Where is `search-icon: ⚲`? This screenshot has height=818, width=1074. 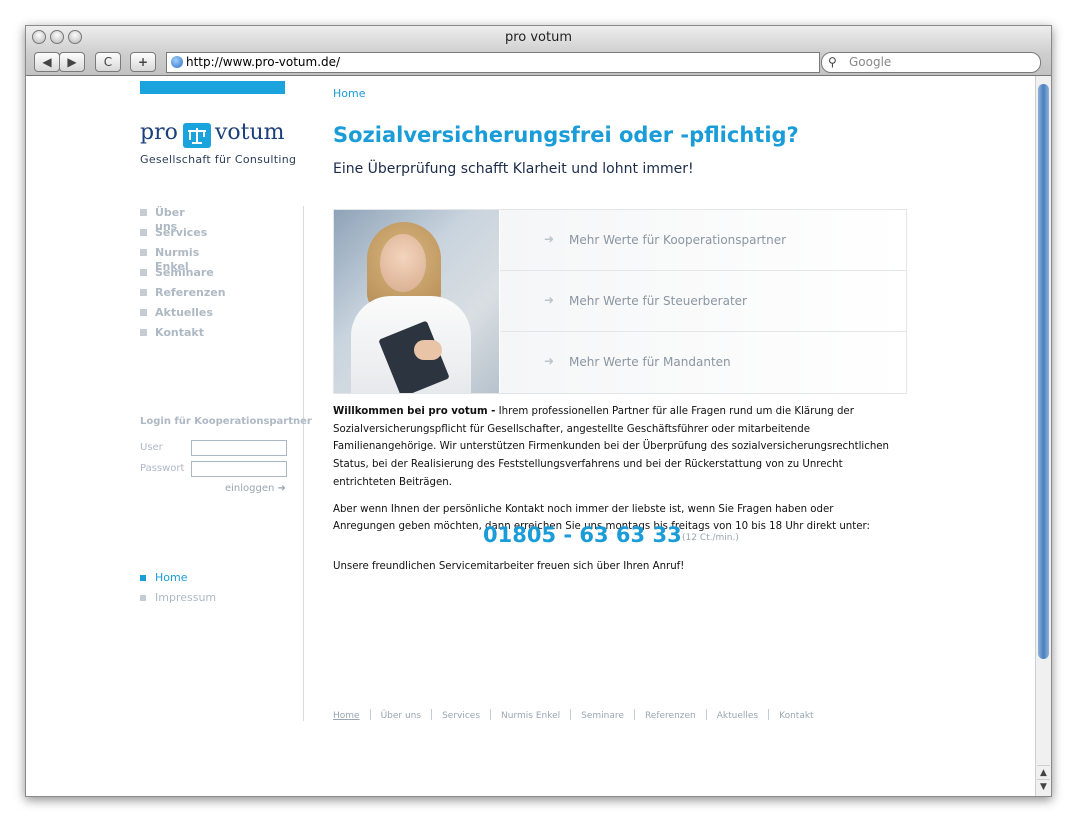
search-icon: ⚲ is located at coordinates (832, 62).